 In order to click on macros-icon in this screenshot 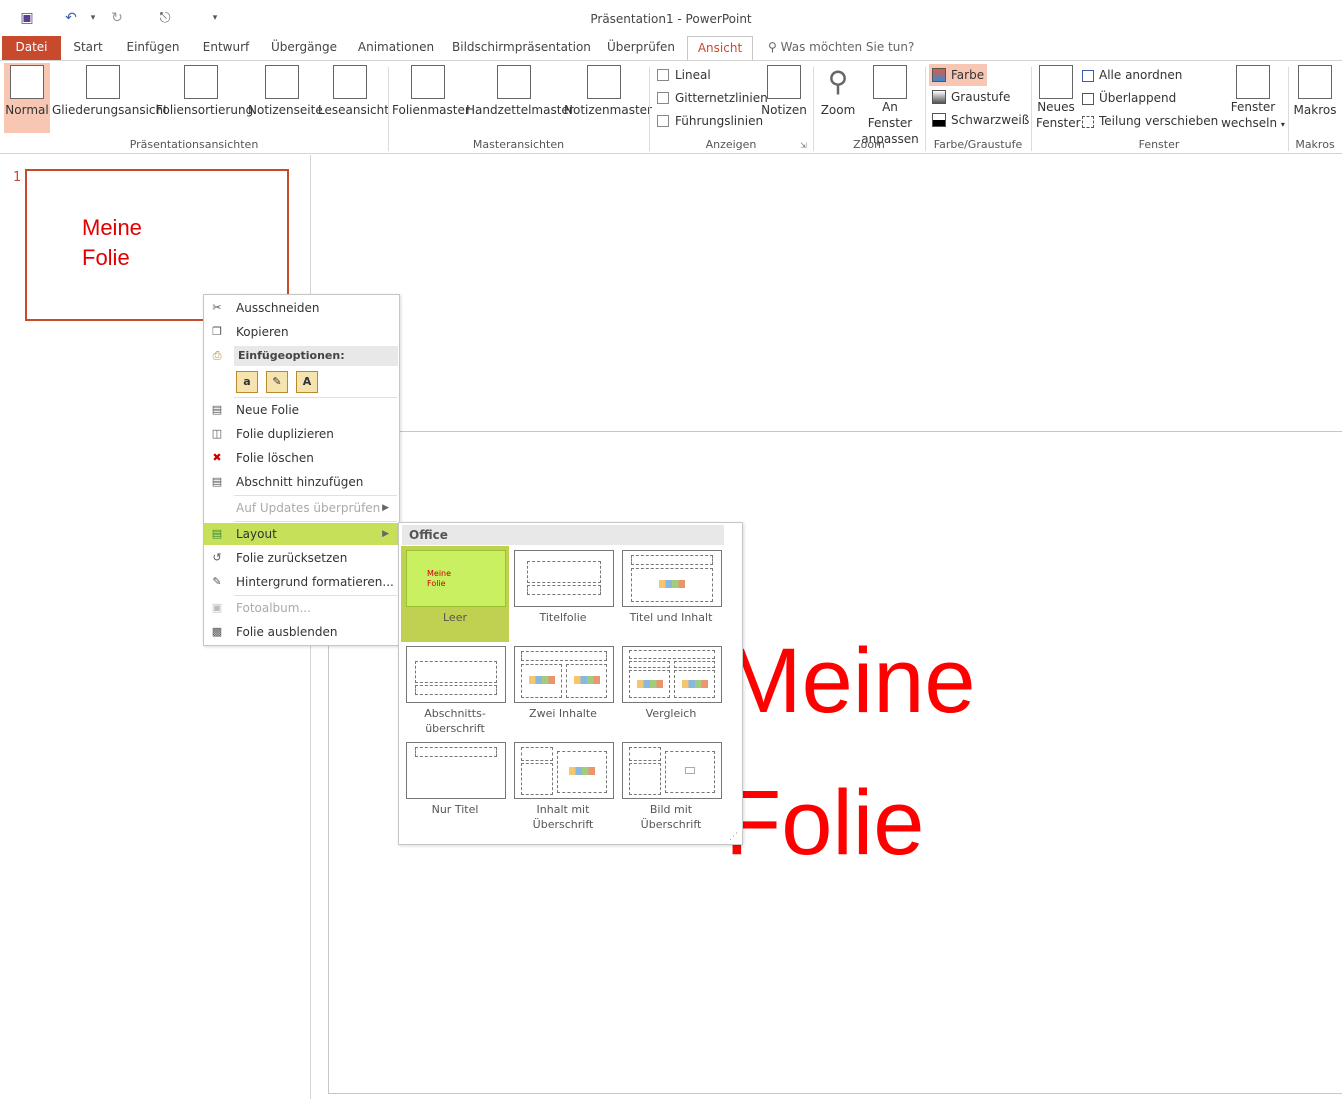, I will do `click(1315, 82)`.